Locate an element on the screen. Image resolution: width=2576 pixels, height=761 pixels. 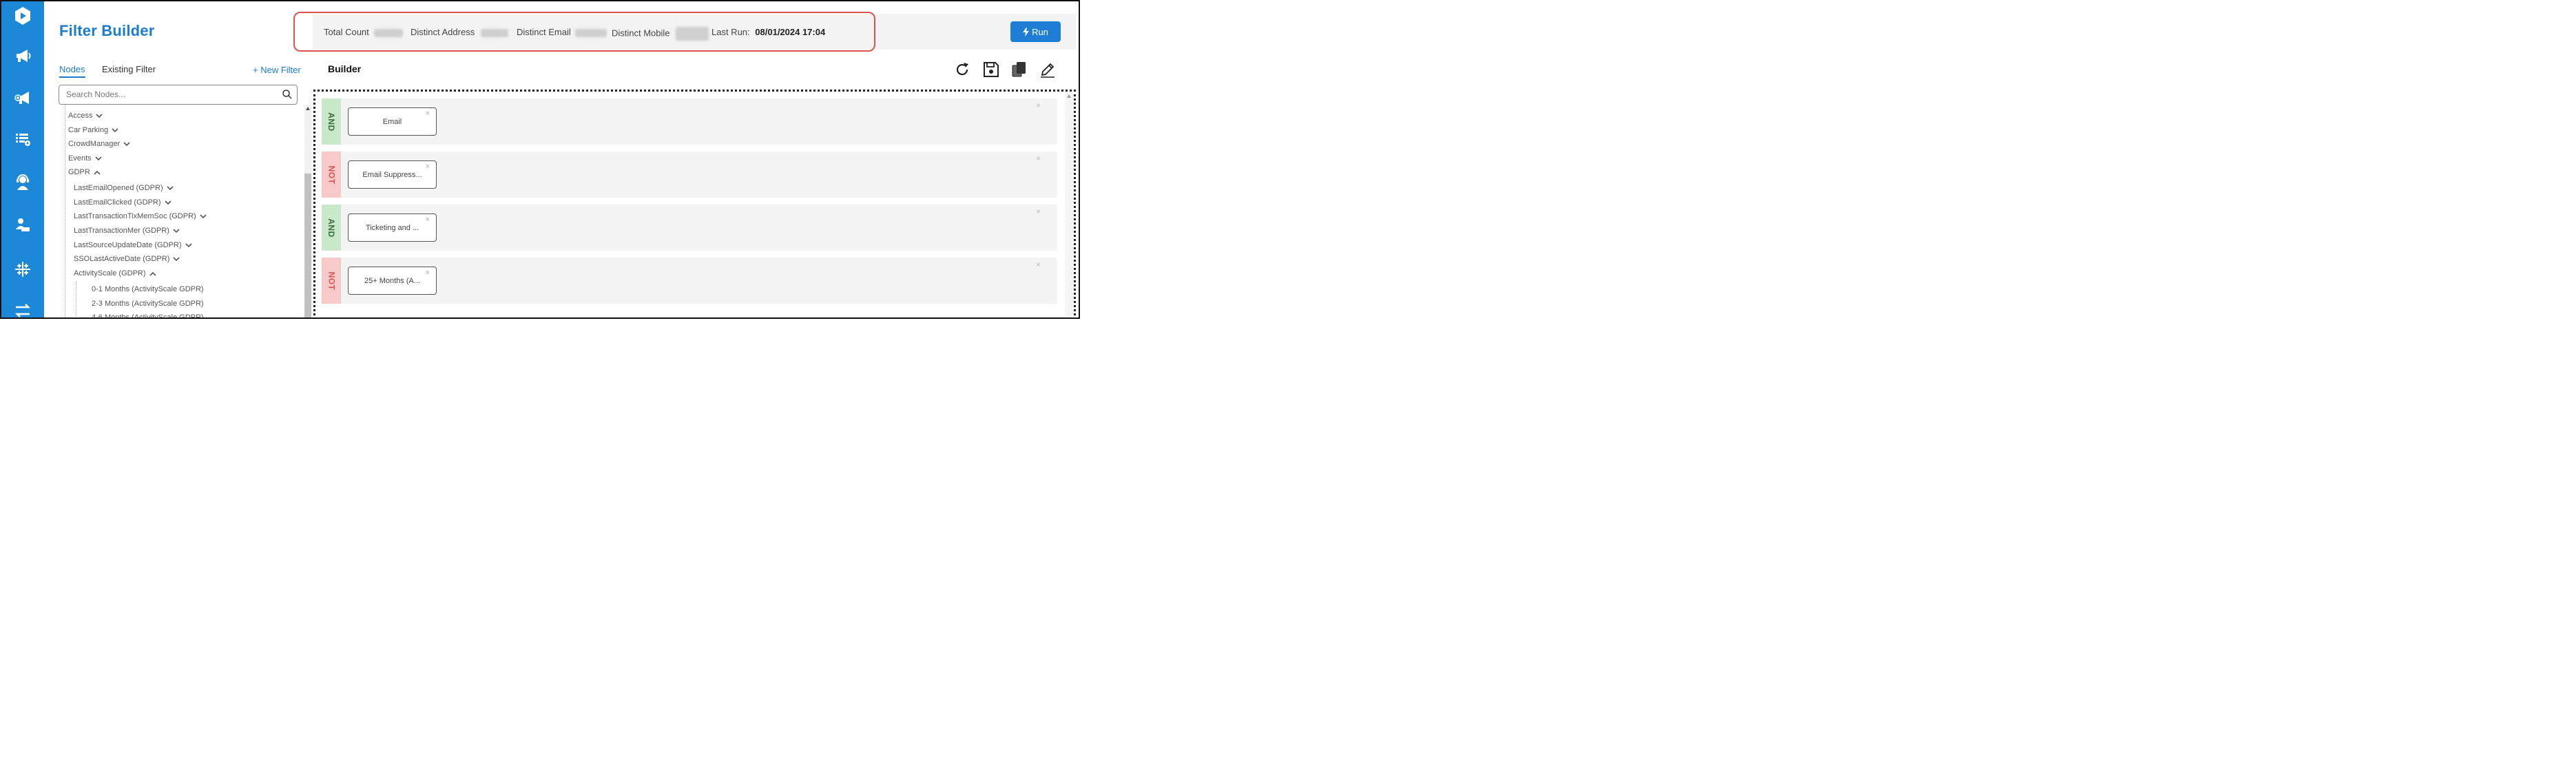
edit-icon is located at coordinates (1048, 70).